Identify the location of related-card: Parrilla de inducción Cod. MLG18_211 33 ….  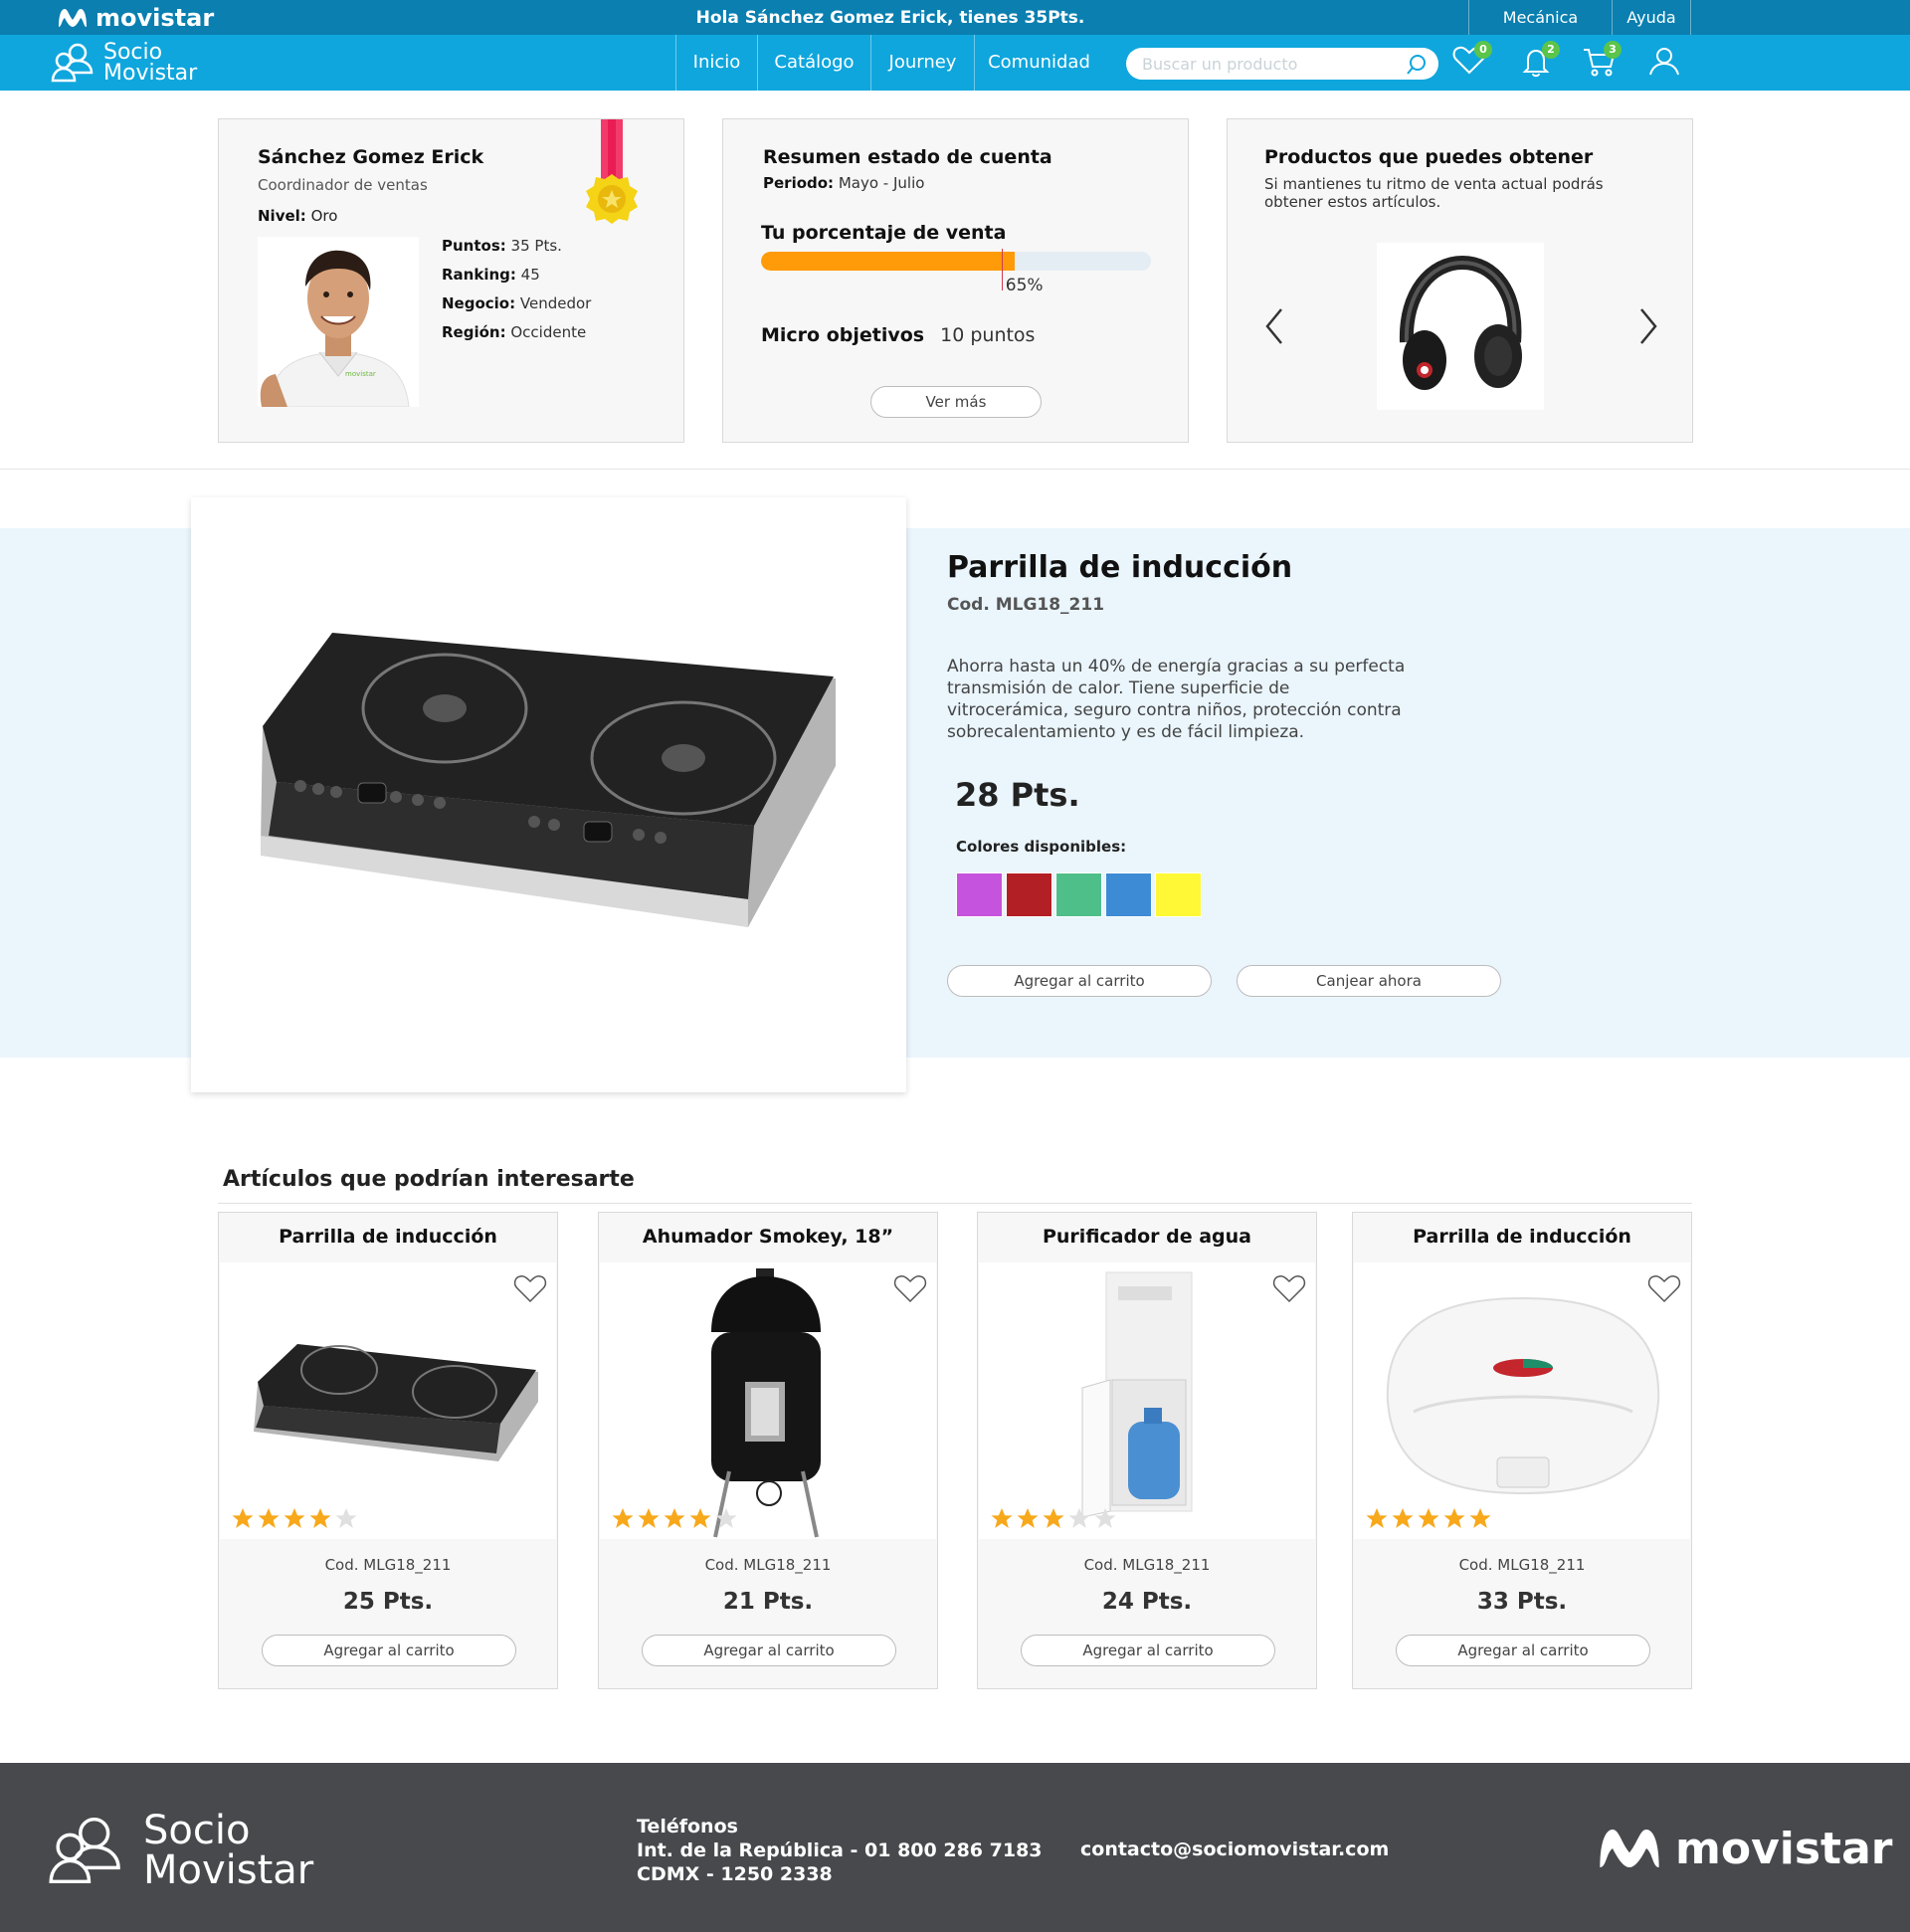
(1522, 1450).